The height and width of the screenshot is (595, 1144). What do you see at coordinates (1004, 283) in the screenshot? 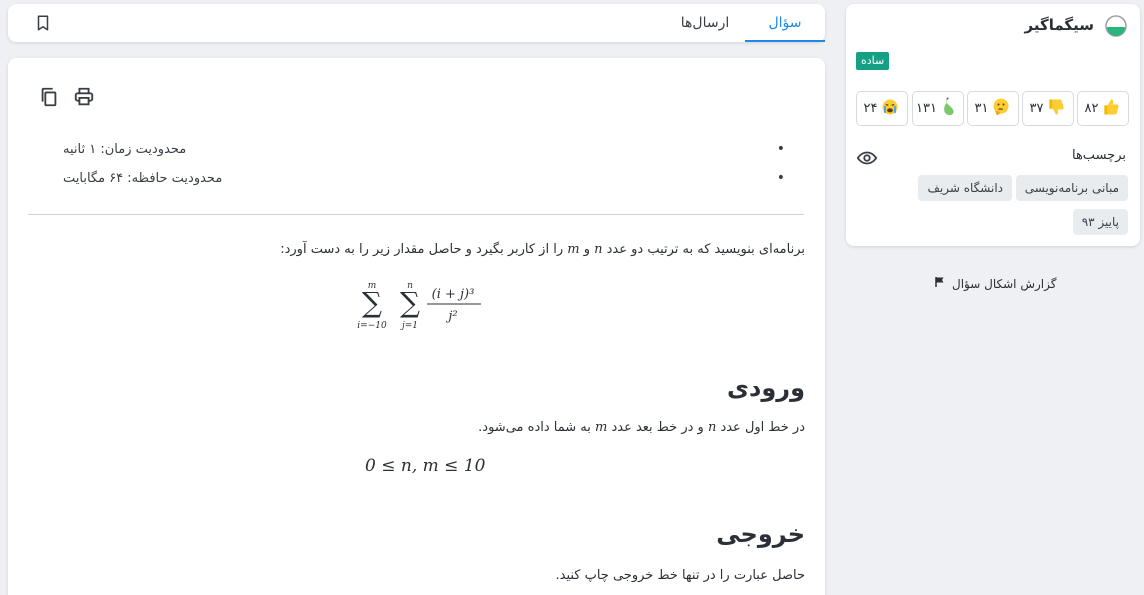
I see `report-issue-text: گزارش اشکال سؤال` at bounding box center [1004, 283].